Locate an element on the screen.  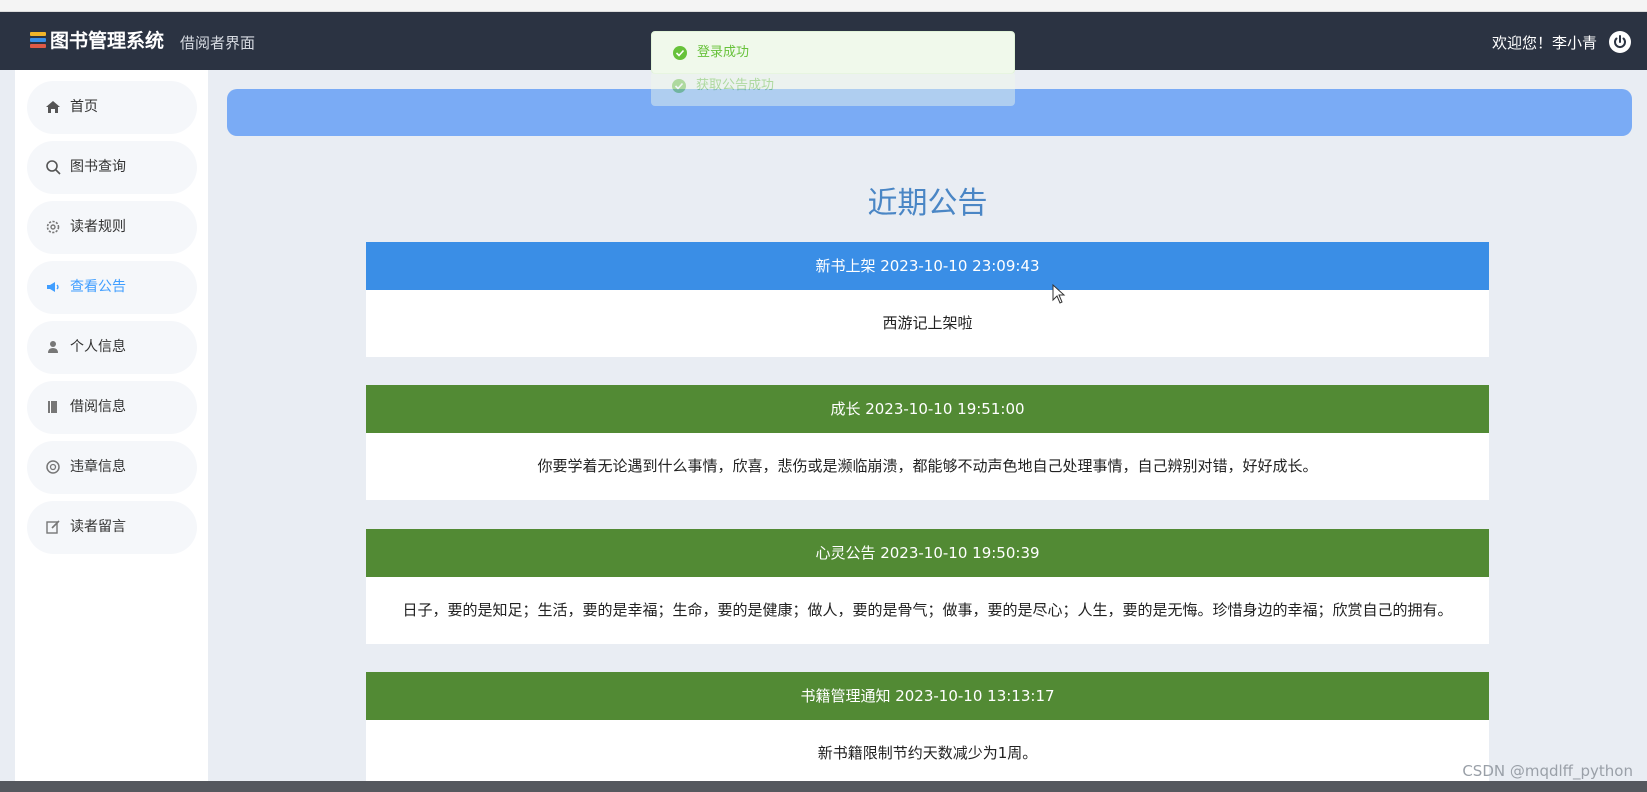
user-icon is located at coordinates (53, 347).